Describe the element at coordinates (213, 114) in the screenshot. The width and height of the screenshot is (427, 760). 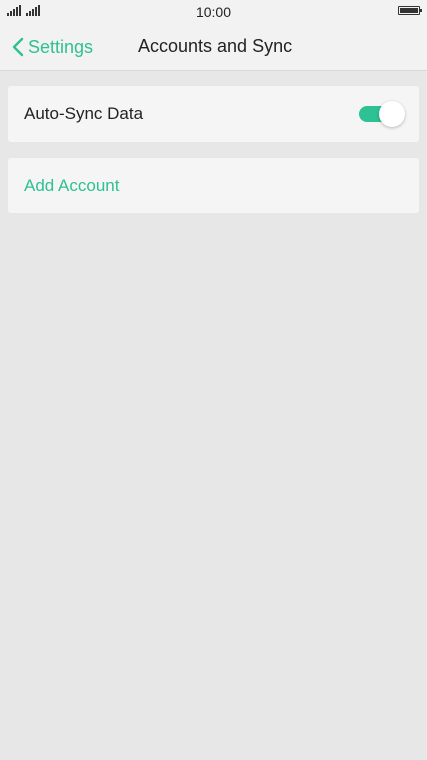
I see `auto-sync-row: Auto-Sync Data` at that location.